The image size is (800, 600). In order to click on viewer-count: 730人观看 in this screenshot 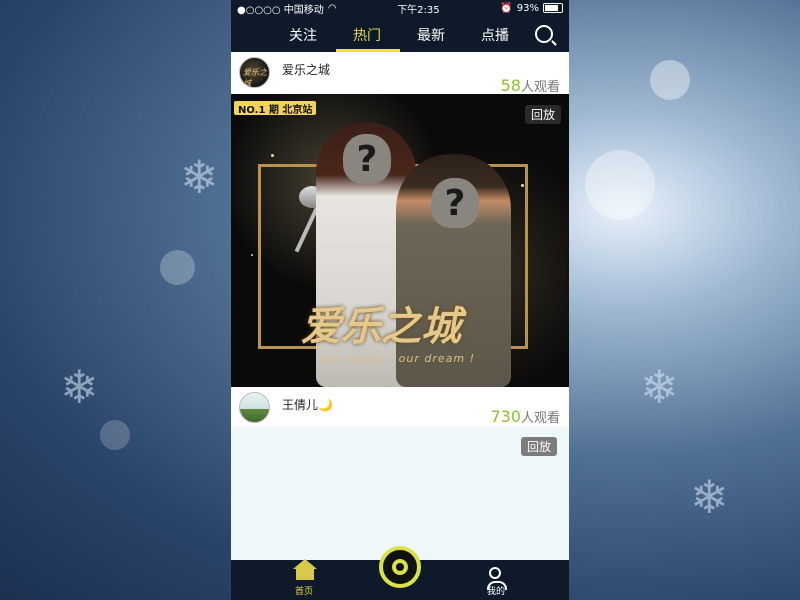, I will do `click(525, 416)`.